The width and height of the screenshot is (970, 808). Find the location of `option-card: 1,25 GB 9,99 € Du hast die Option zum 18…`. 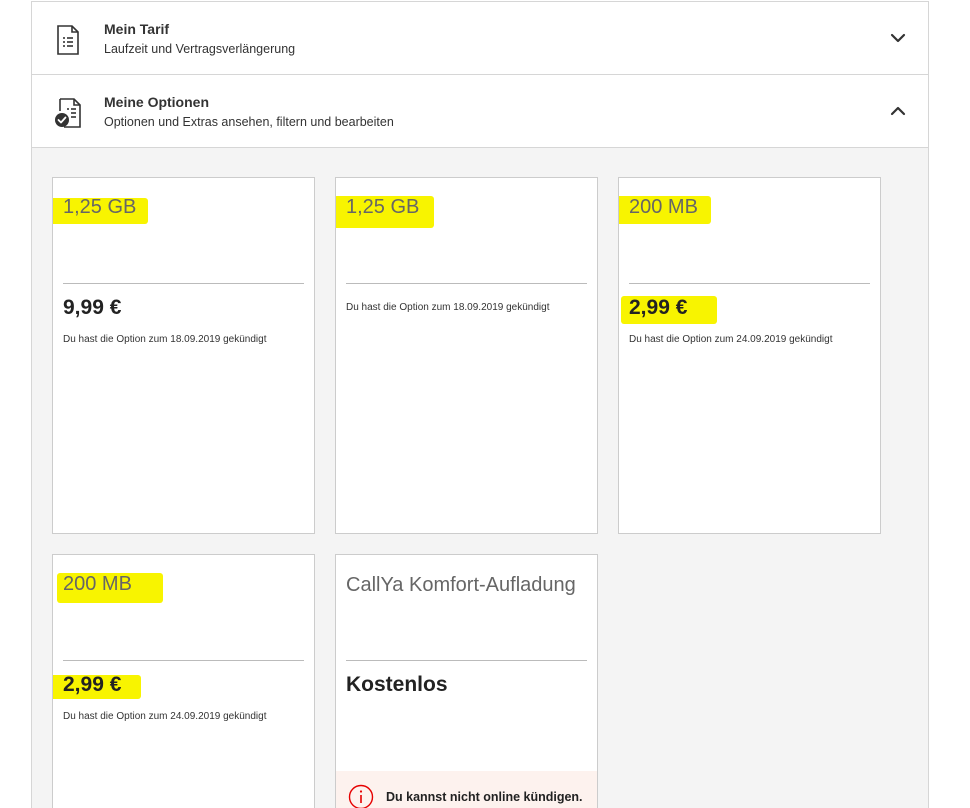

option-card: 1,25 GB 9,99 € Du hast die Option zum 18… is located at coordinates (183, 355).